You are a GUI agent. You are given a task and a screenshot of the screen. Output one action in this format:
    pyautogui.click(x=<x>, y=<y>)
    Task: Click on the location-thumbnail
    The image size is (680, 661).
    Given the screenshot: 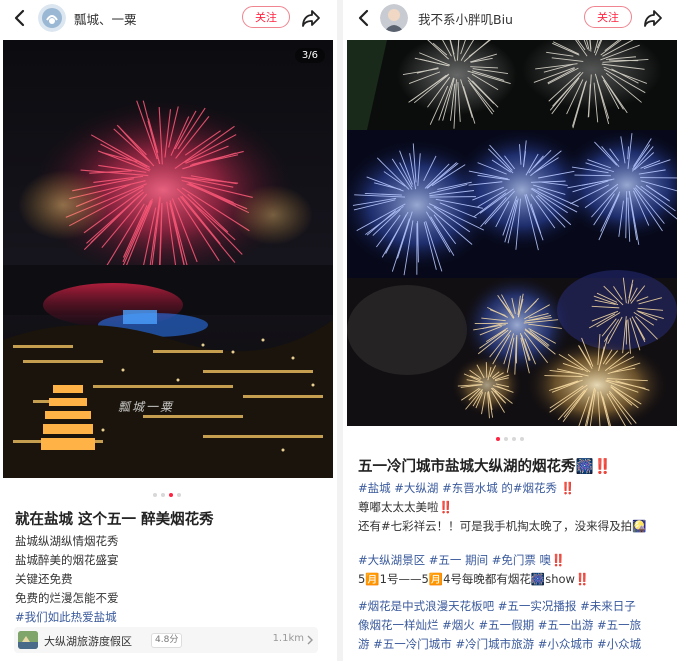 What is the action you would take?
    pyautogui.click(x=28, y=640)
    